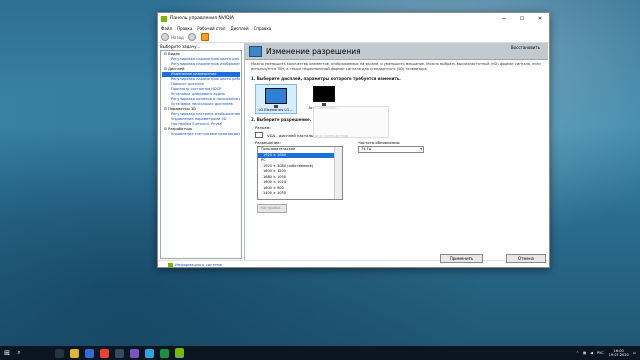 Image resolution: width=640 pixels, height=360 pixels. Describe the element at coordinates (201, 134) in the screenshot. I see `tree-item: Управление счетчиками производительности` at that location.